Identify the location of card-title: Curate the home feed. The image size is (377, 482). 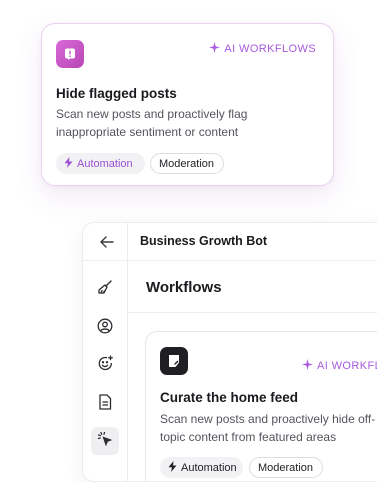
(229, 397).